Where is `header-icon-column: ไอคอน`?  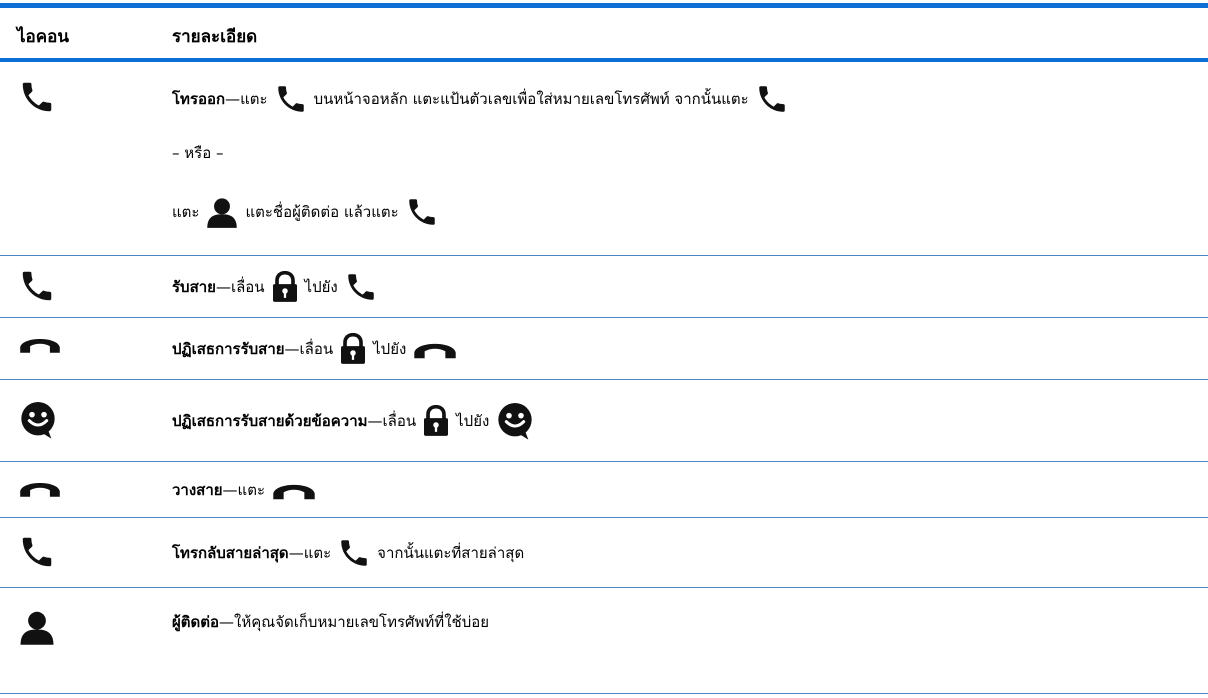 header-icon-column: ไอคอน is located at coordinates (43, 37).